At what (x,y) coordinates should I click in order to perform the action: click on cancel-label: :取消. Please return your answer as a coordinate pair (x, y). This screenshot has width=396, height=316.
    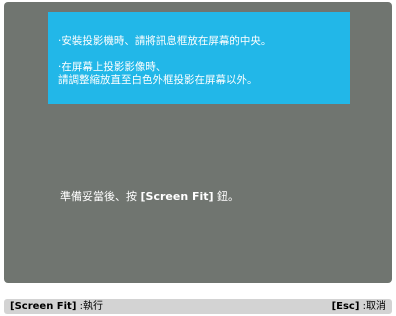
    Looking at the image, I should click on (372, 306).